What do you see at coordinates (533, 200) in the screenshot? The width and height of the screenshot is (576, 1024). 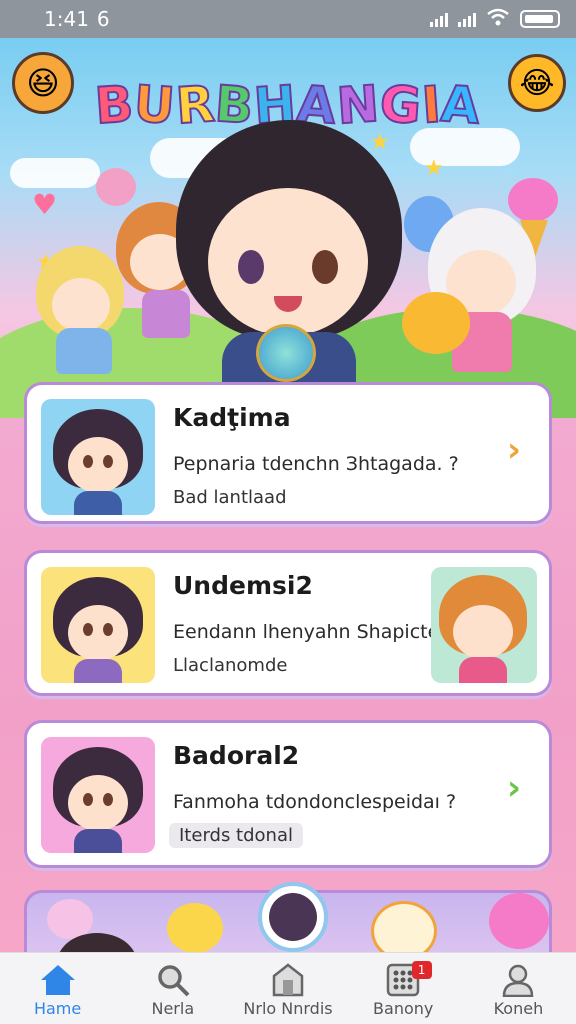 I see `ice-cream-icon` at bounding box center [533, 200].